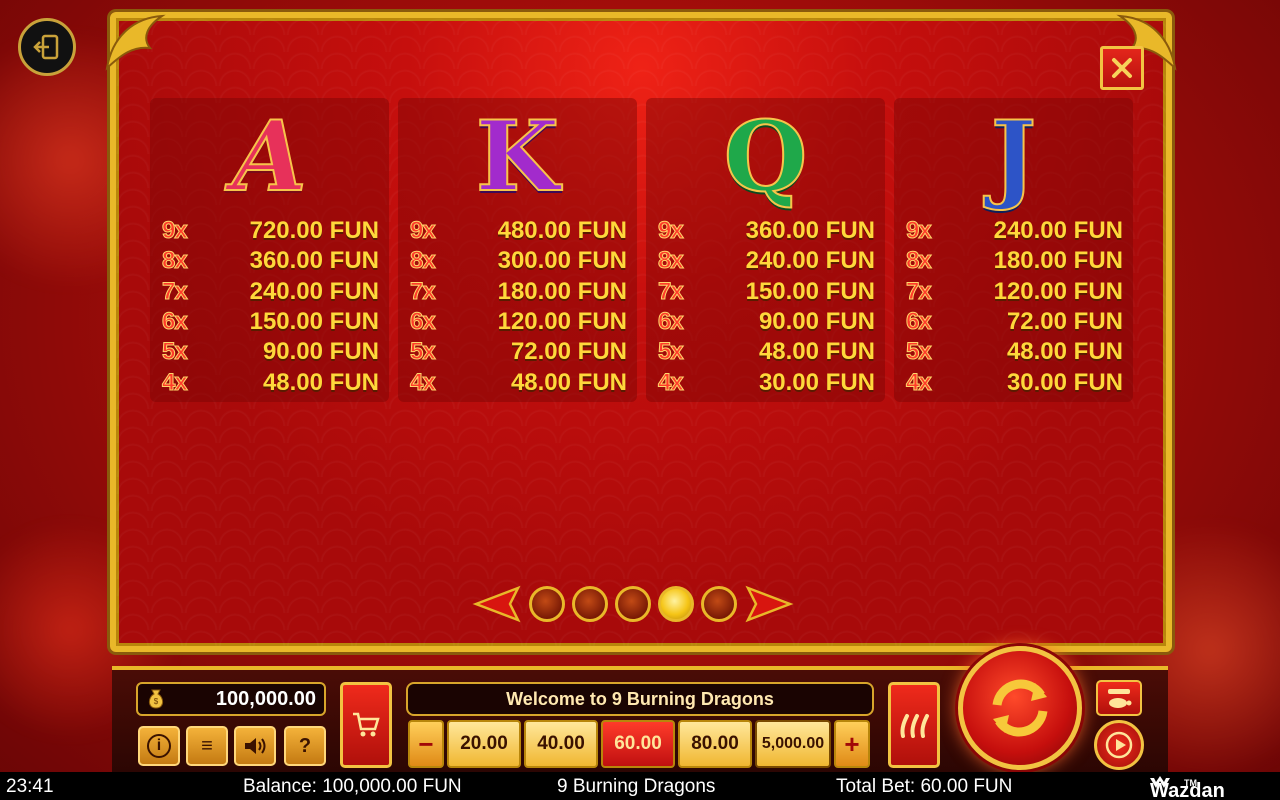  I want to click on menu-button: ≡, so click(207, 746).